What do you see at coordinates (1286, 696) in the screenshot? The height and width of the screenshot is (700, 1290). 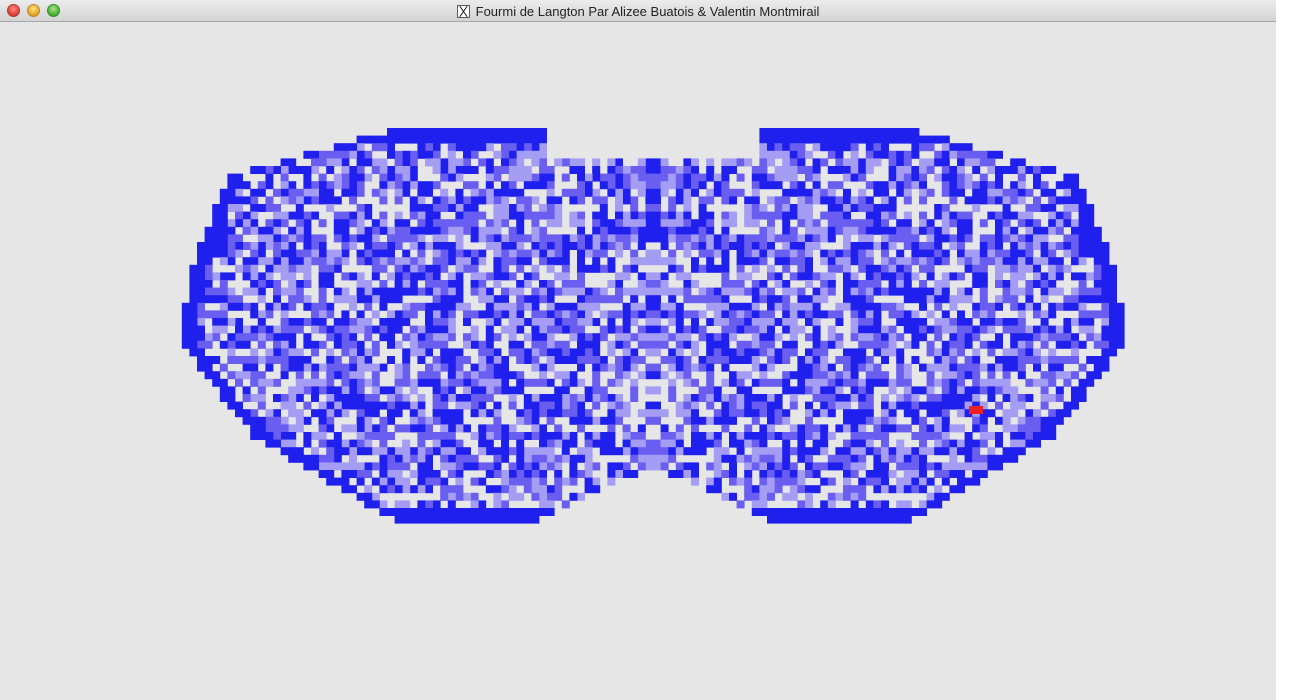 I see `resize-grip` at bounding box center [1286, 696].